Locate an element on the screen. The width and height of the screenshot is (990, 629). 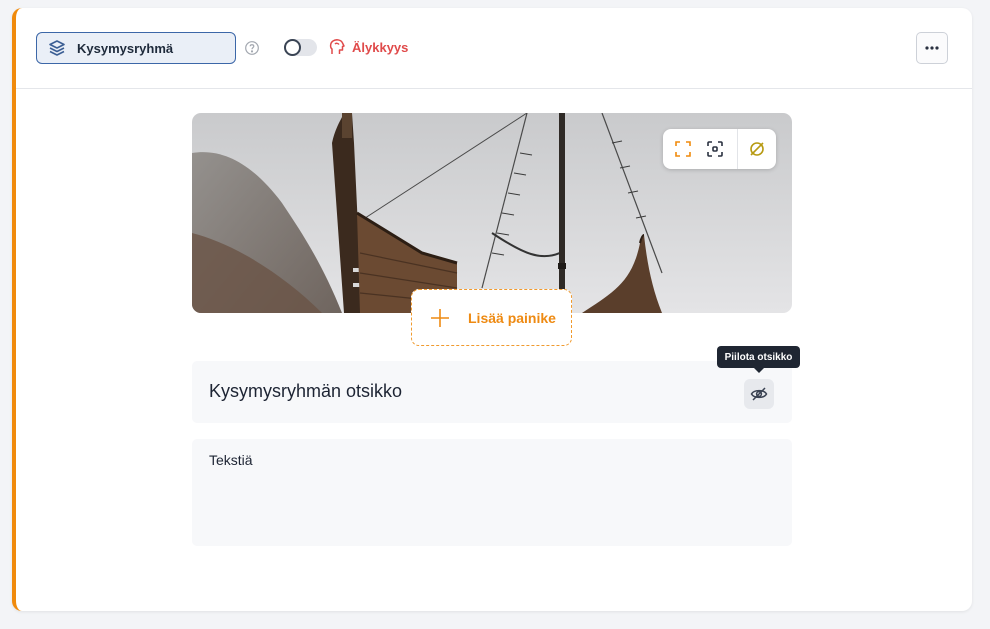
more-options-button is located at coordinates (932, 48).